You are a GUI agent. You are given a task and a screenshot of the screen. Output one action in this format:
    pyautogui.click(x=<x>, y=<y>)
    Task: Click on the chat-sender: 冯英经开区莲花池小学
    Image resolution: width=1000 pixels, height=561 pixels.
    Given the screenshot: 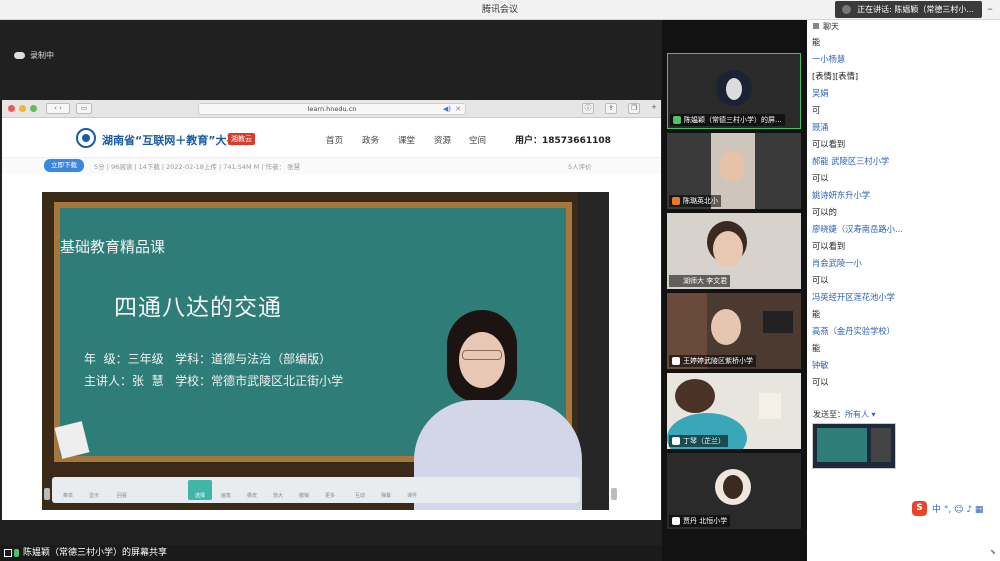 What is the action you would take?
    pyautogui.click(x=904, y=297)
    